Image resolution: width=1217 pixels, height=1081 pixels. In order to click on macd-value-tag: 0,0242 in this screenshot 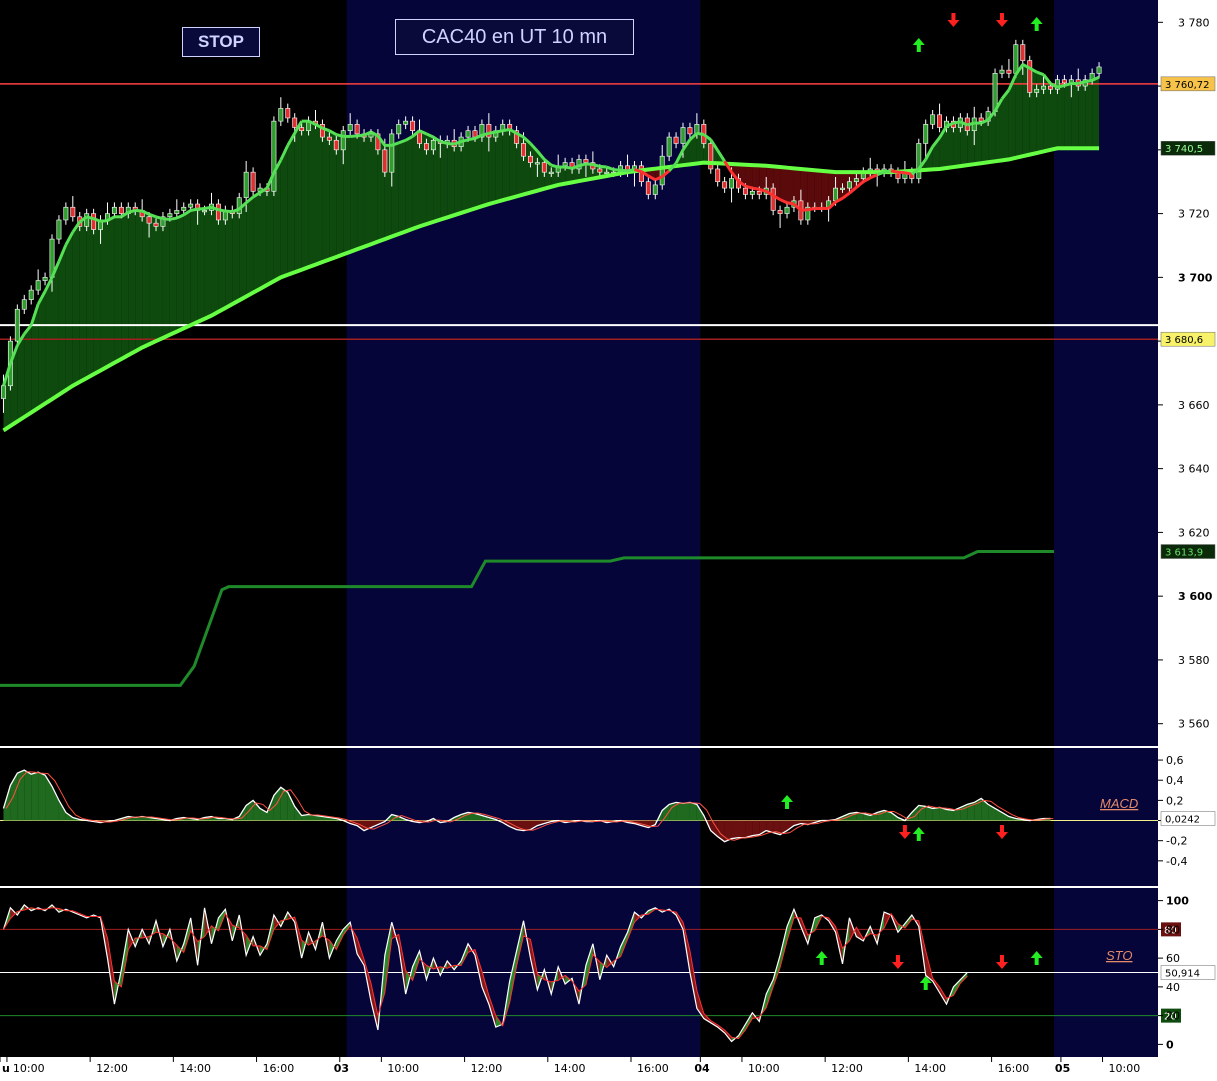, I will do `click(1182, 820)`.